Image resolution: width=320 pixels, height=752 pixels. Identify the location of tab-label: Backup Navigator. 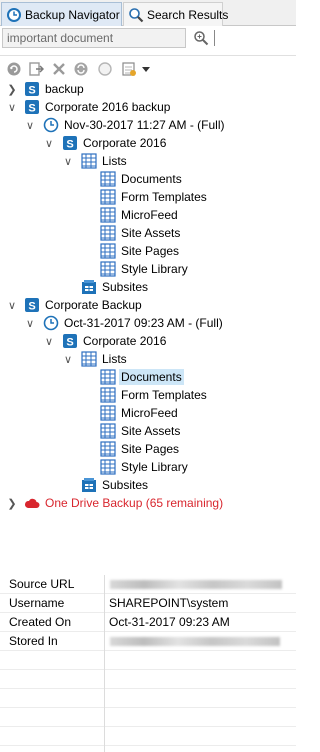
(72, 14).